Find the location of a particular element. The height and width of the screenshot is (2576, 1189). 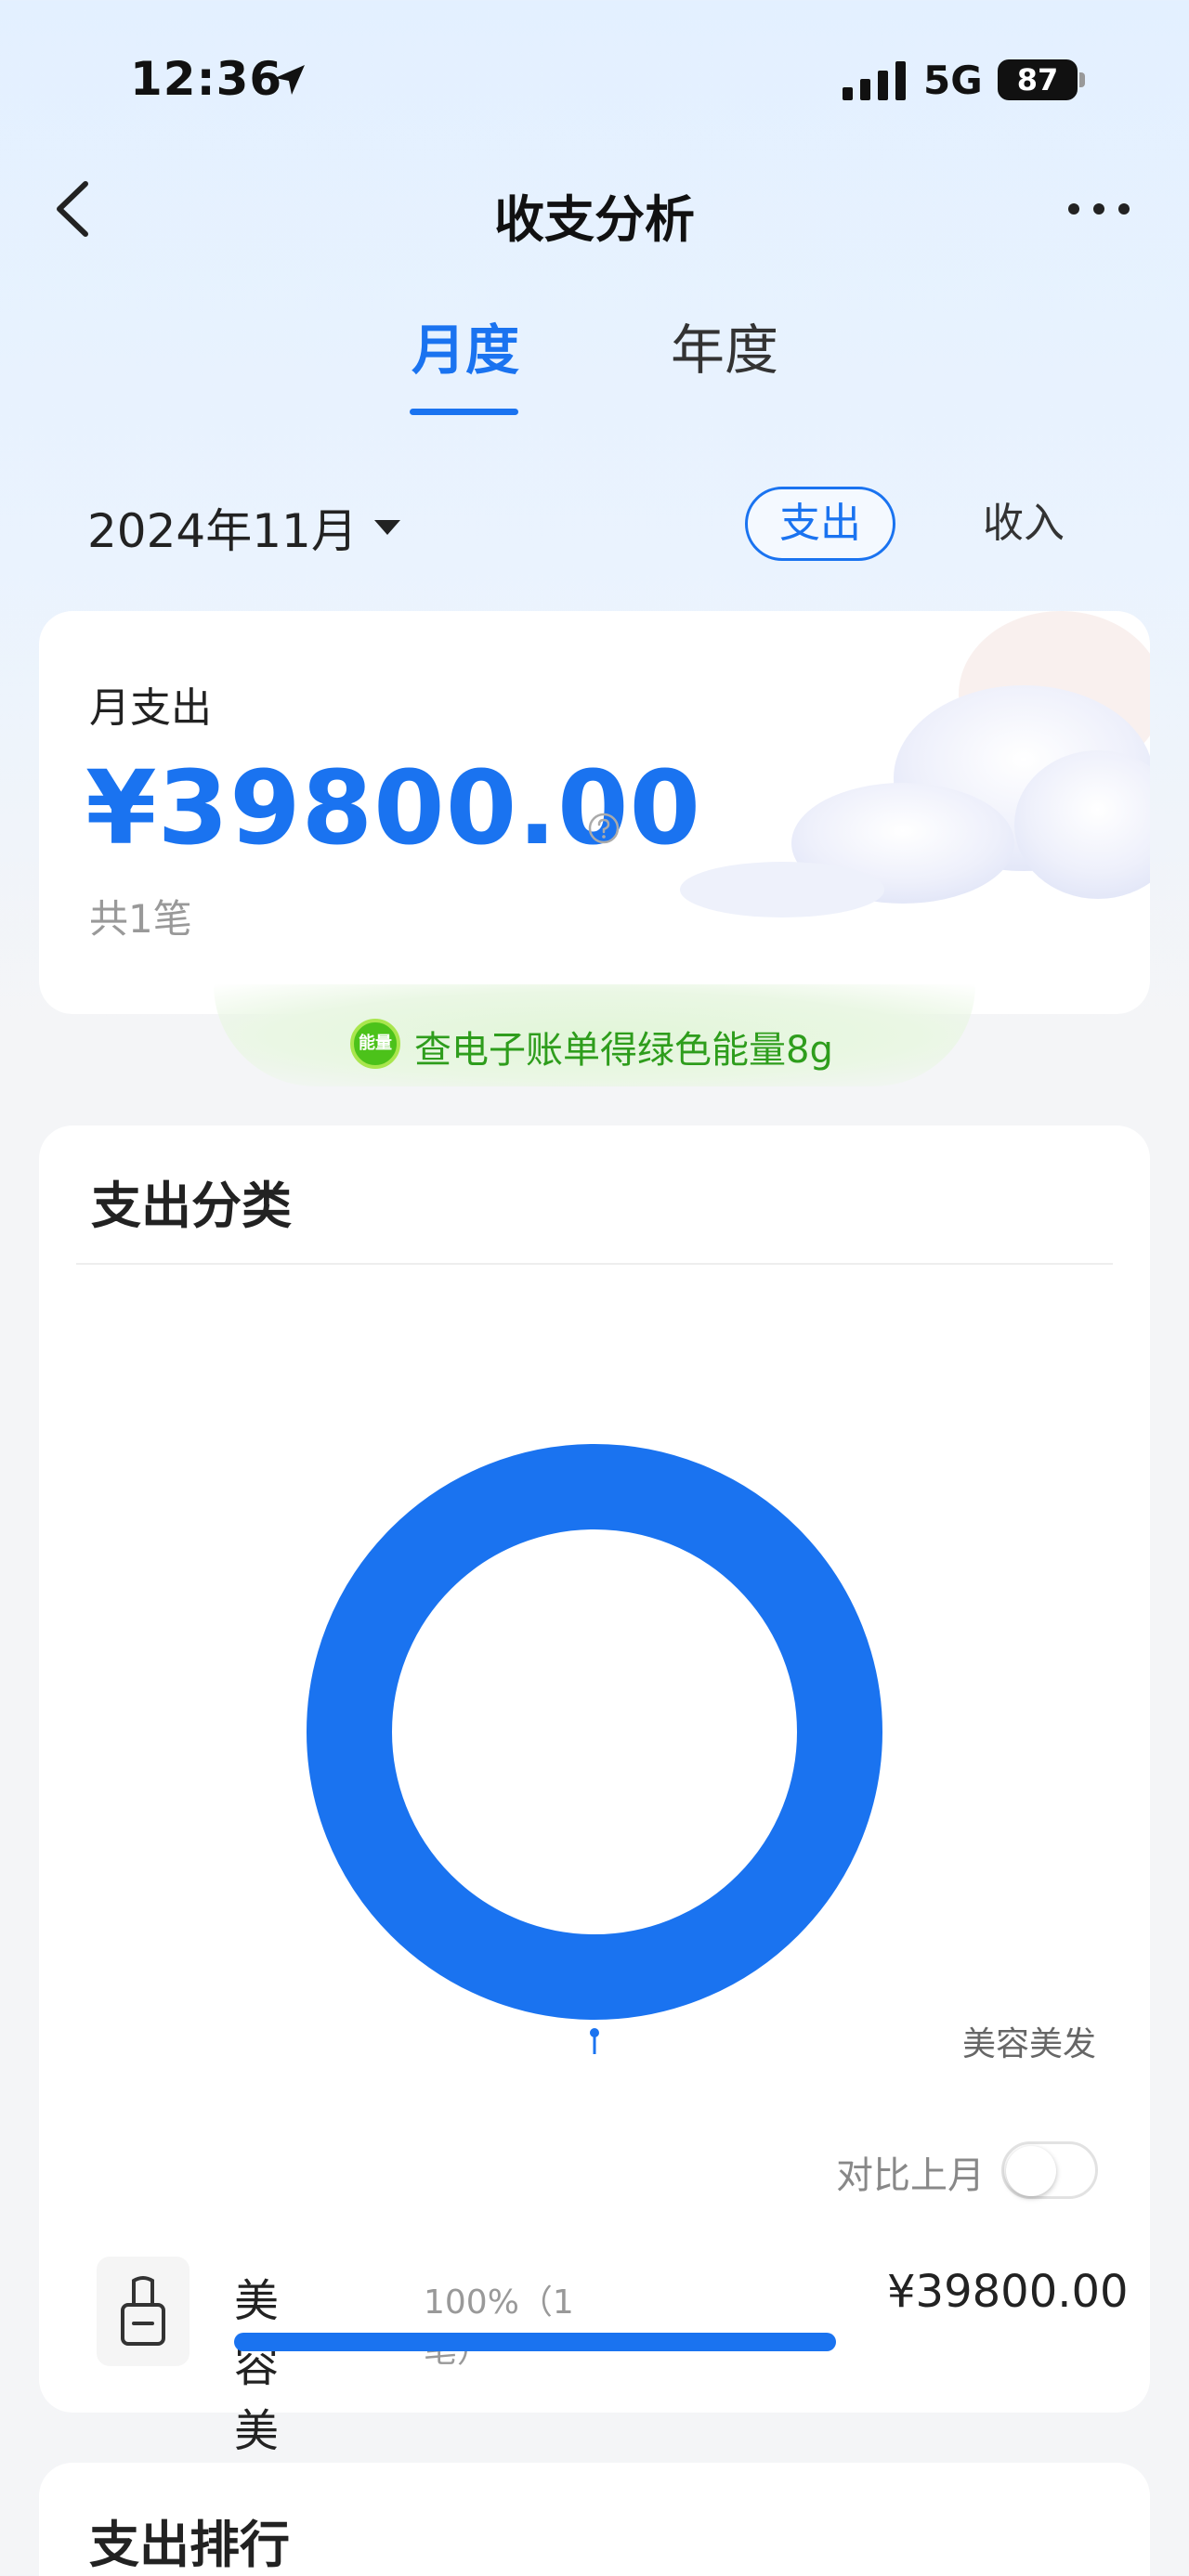

question-help-icon is located at coordinates (604, 828).